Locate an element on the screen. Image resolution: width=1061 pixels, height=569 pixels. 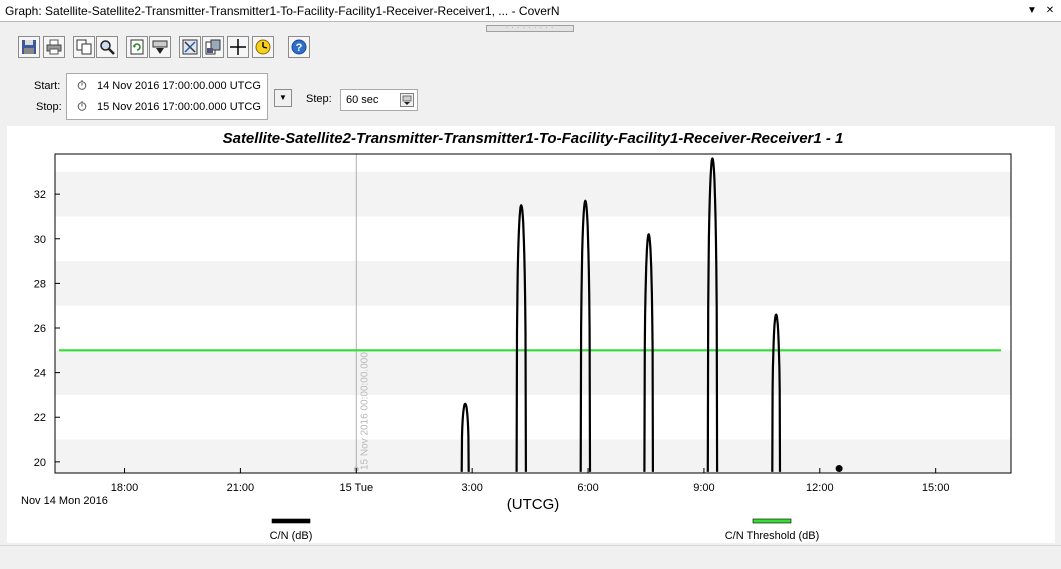
crosshair-button is located at coordinates (238, 47).